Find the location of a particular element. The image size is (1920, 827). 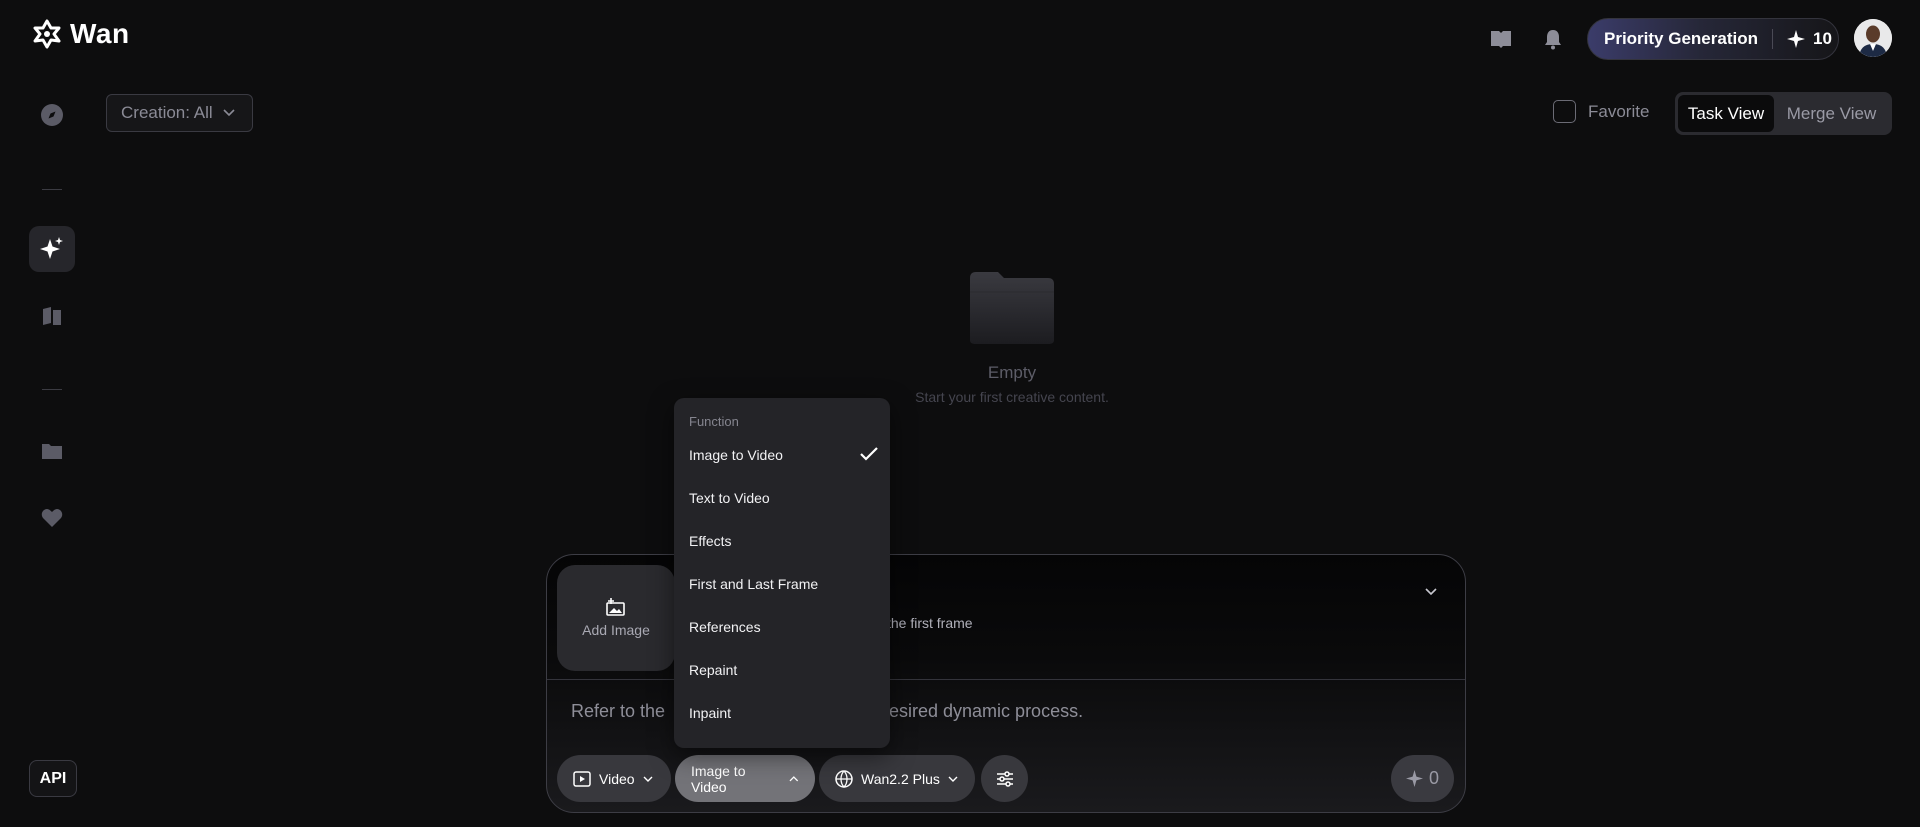

prompt-input-tail: esired dynamic process. is located at coordinates (986, 711).